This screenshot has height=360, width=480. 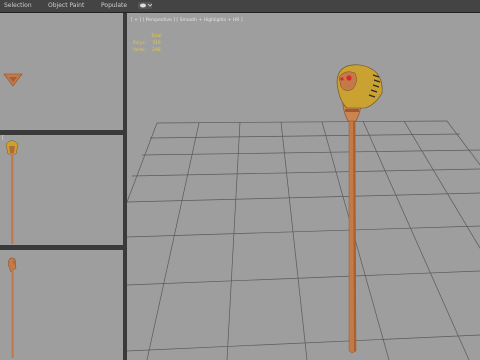 What do you see at coordinates (114, 6) in the screenshot?
I see `tab-populate: Populate` at bounding box center [114, 6].